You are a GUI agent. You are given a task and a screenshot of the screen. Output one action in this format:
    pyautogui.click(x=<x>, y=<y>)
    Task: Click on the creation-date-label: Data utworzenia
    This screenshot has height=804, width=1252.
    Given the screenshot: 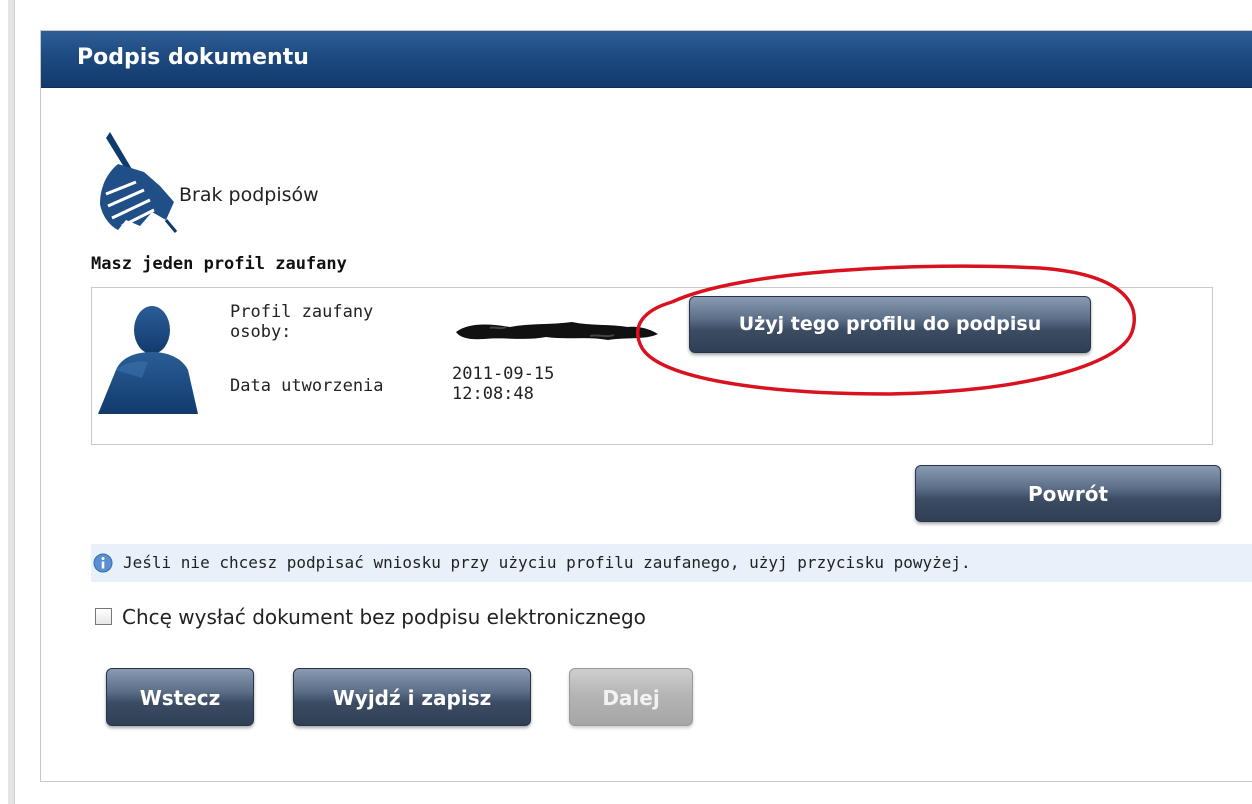 What is the action you would take?
    pyautogui.click(x=307, y=386)
    